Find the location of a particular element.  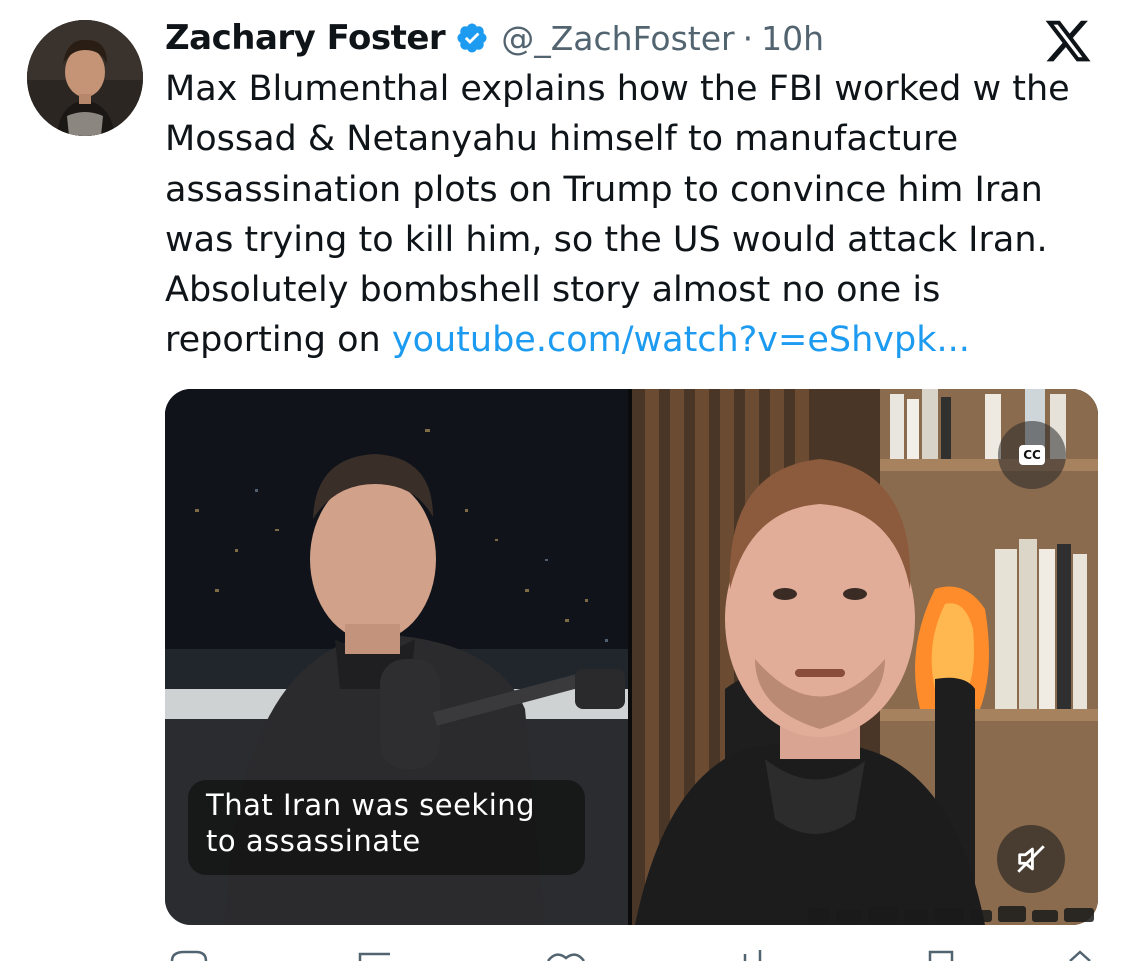

author-handle: @_ZachFoster is located at coordinates (617, 38).